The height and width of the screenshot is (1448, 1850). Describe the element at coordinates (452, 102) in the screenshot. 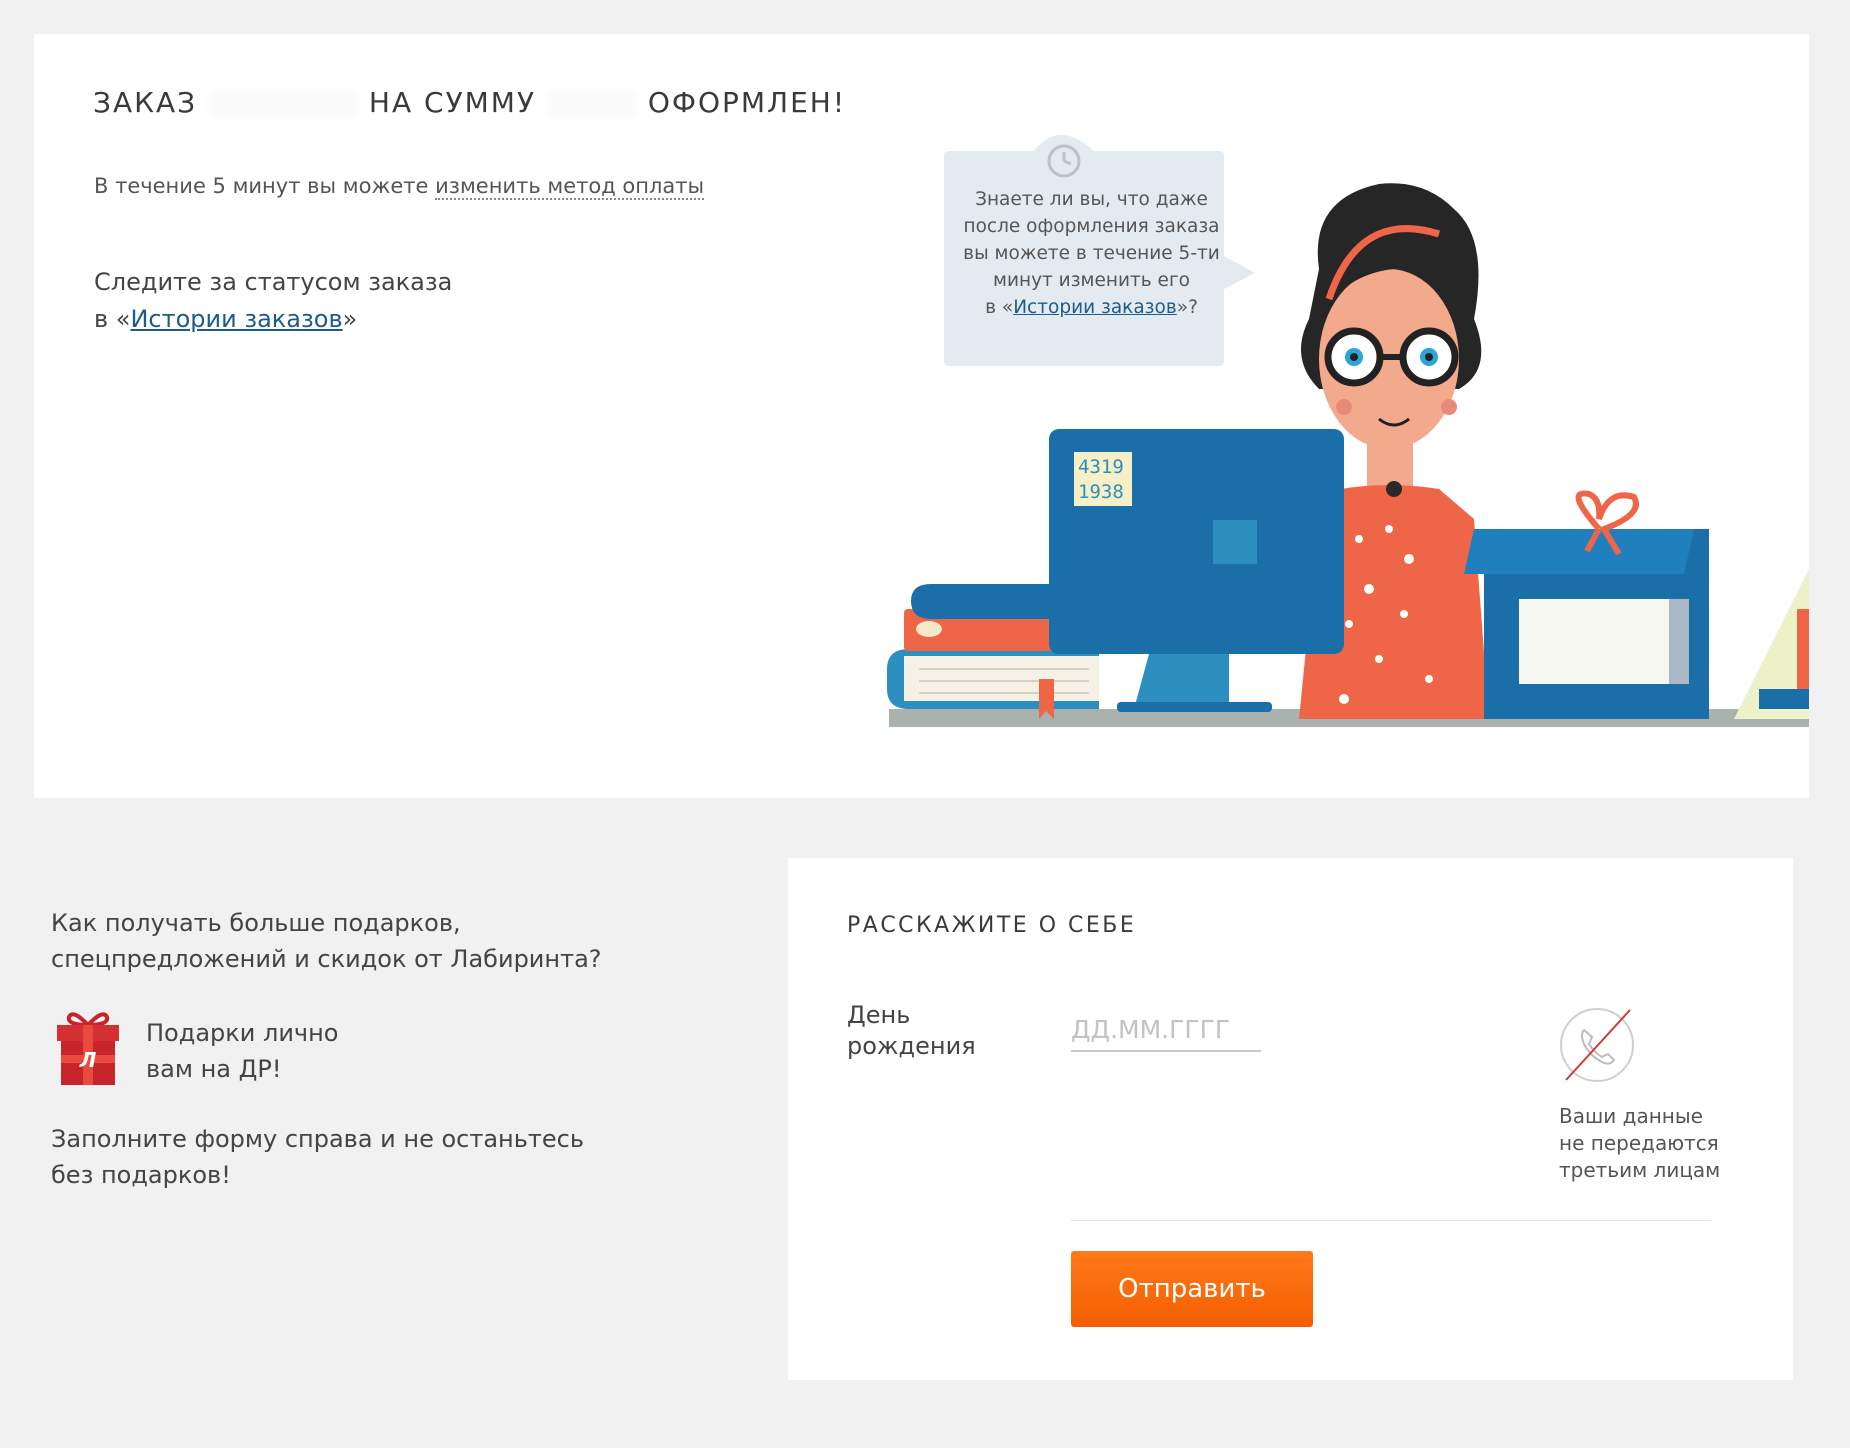

I see `order-title-word-sum: НА СУММУ` at that location.